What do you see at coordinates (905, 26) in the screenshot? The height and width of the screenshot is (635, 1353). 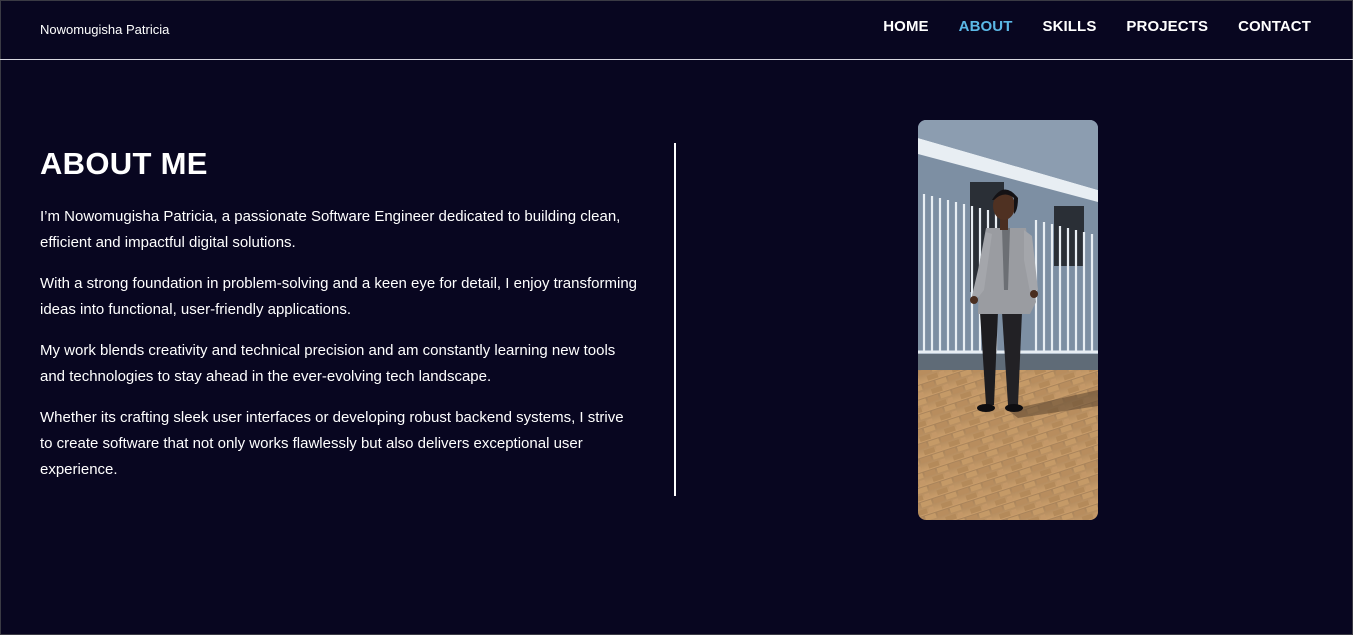 I see `nav-link-home: HOME` at bounding box center [905, 26].